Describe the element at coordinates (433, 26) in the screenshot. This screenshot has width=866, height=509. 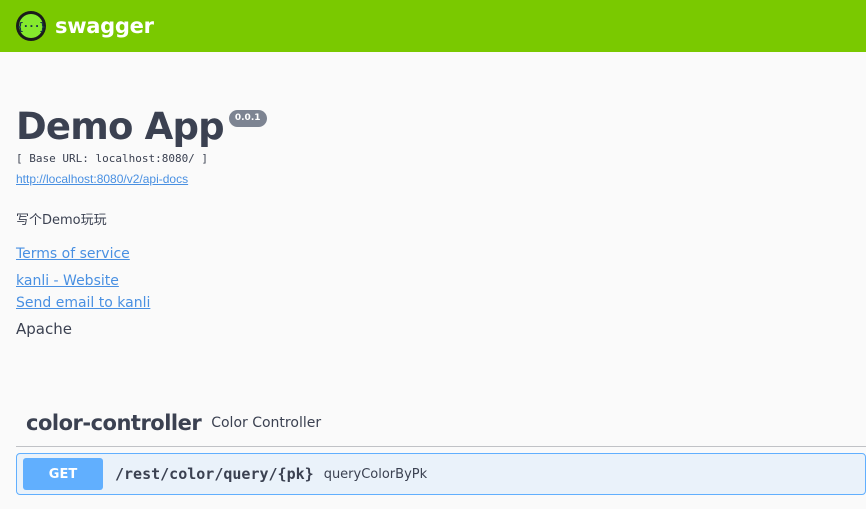
I see `topbar: {···} swagger` at that location.